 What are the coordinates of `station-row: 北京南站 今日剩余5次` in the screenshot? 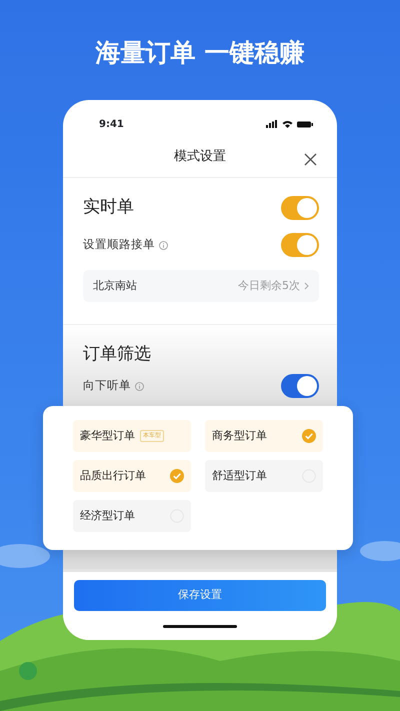 It's located at (201, 286).